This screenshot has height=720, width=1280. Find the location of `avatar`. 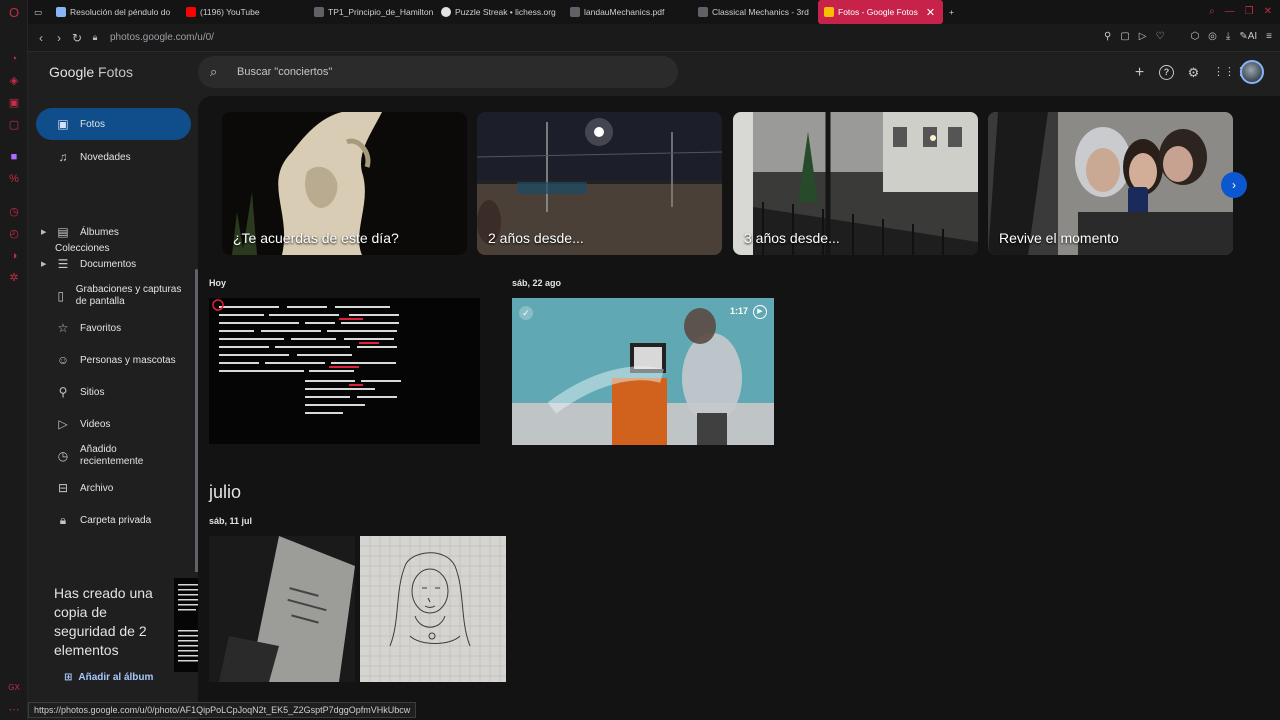

avatar is located at coordinates (1252, 72).